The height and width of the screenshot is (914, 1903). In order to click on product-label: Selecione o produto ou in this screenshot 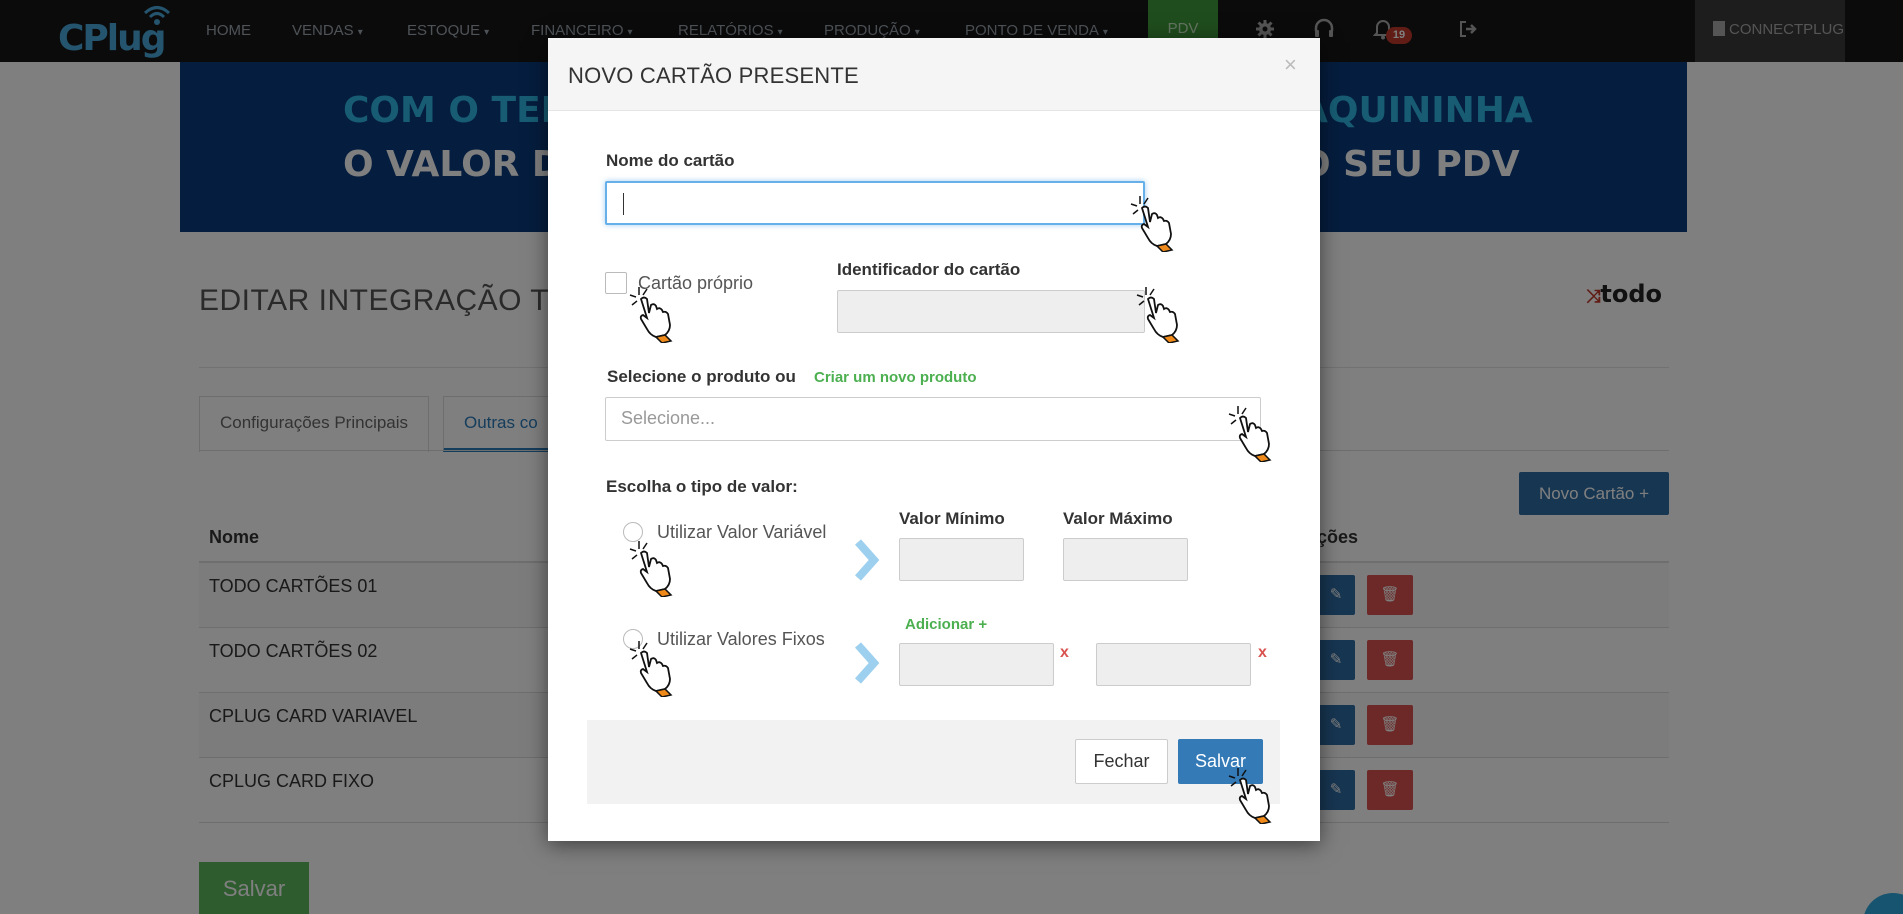, I will do `click(701, 376)`.